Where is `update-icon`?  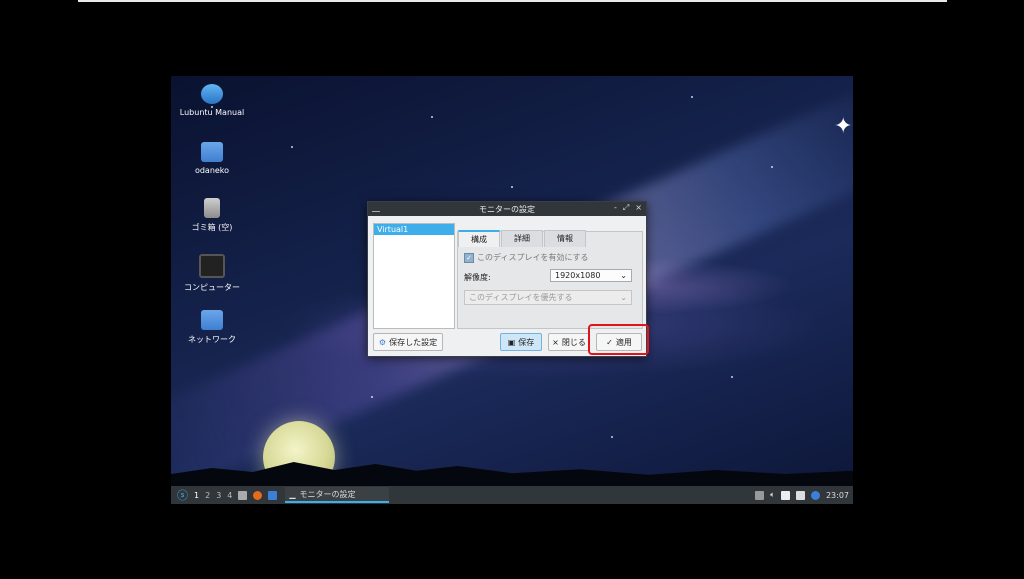
update-icon is located at coordinates (815, 495).